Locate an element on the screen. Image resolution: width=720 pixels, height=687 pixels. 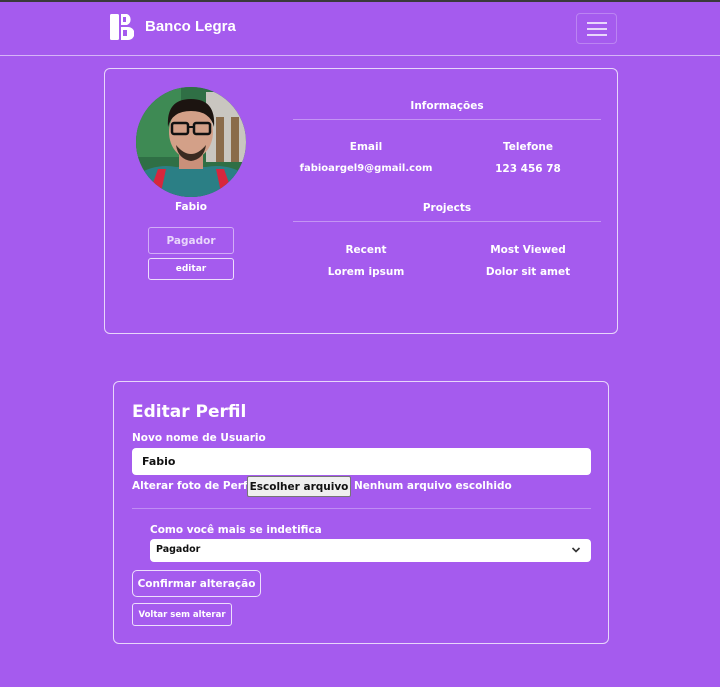
form-divider is located at coordinates (361, 508).